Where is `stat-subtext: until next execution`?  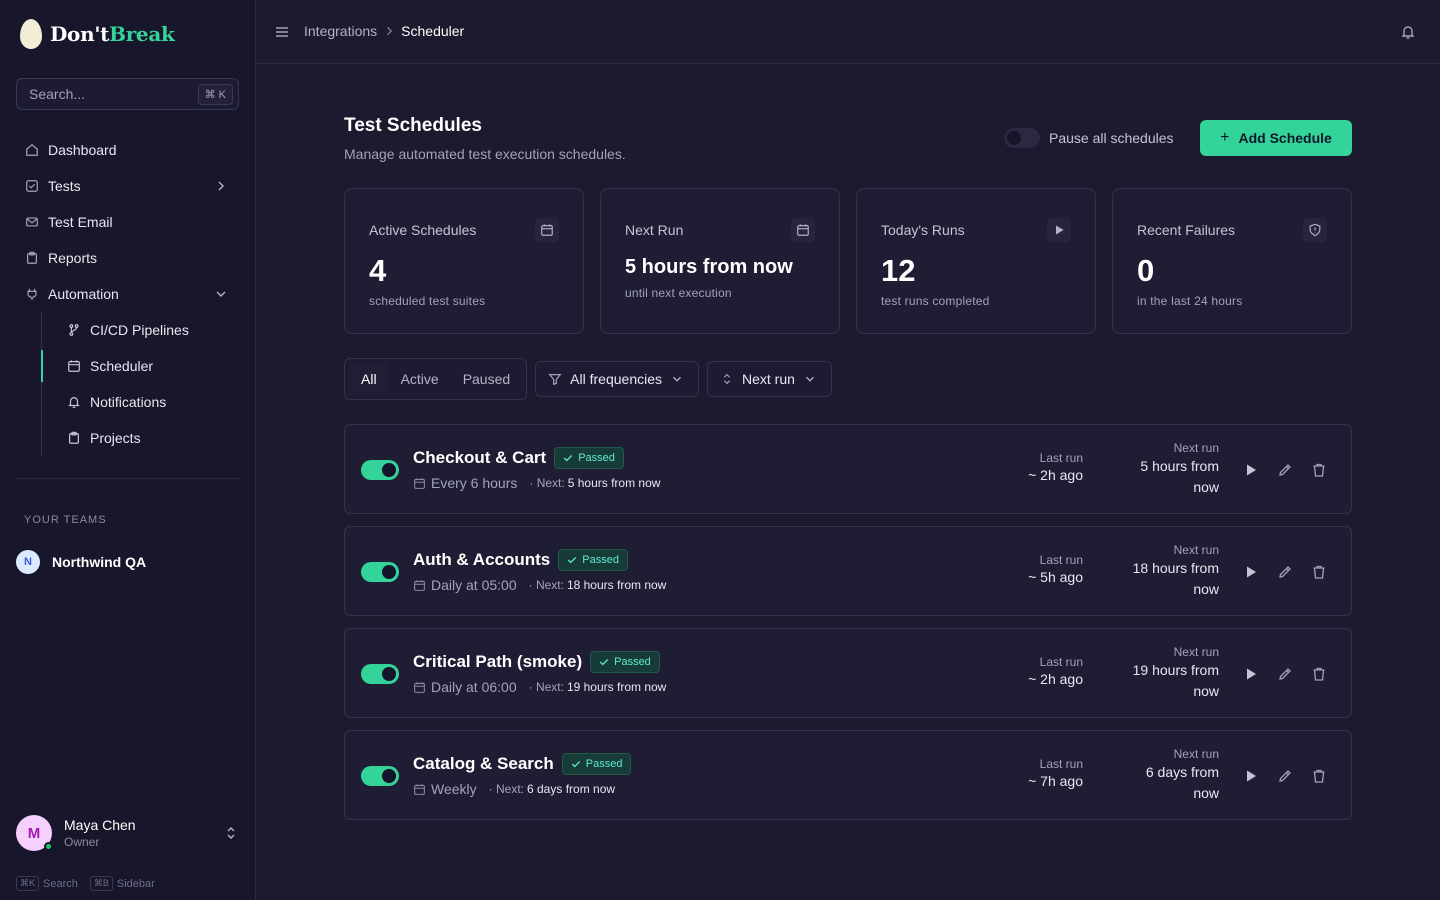 stat-subtext: until next execution is located at coordinates (678, 293).